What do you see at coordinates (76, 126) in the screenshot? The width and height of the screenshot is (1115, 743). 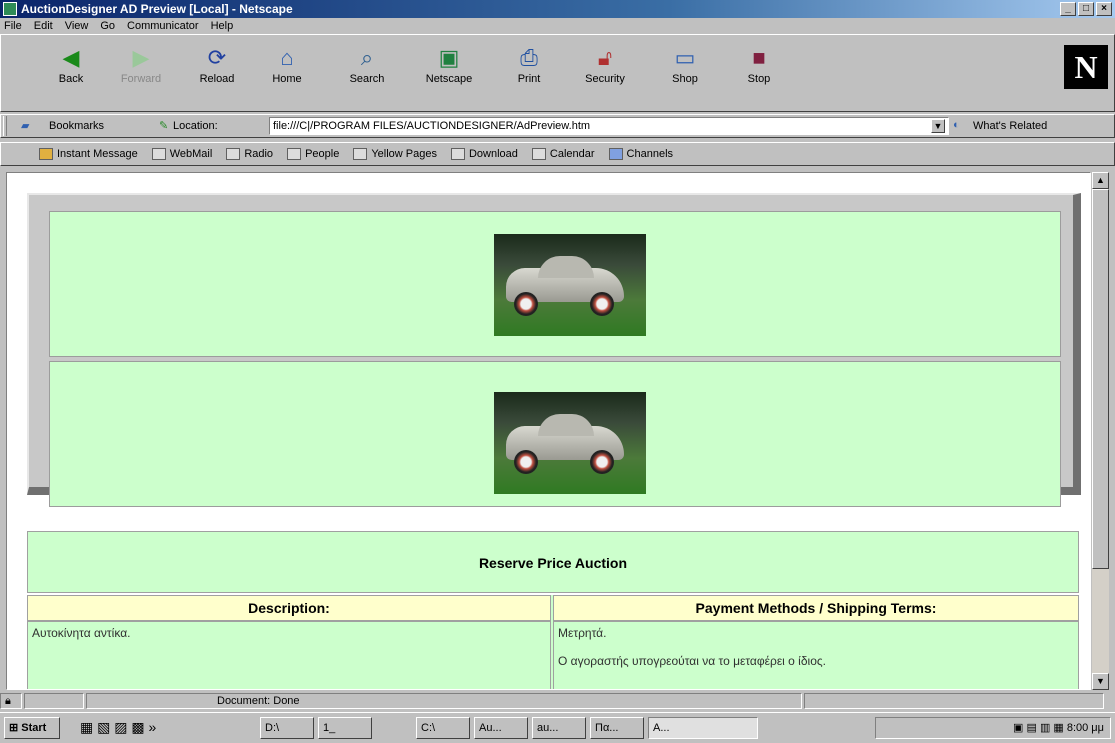 I see `bookmarks-button: Bookmarks` at bounding box center [76, 126].